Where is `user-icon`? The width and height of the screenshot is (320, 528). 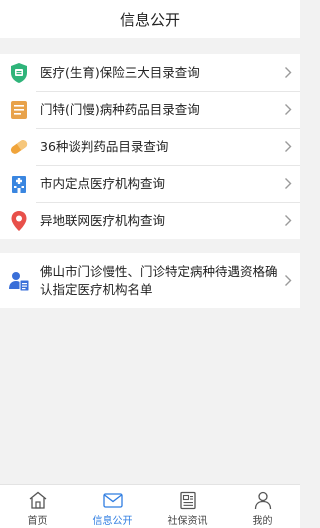 user-icon is located at coordinates (263, 500).